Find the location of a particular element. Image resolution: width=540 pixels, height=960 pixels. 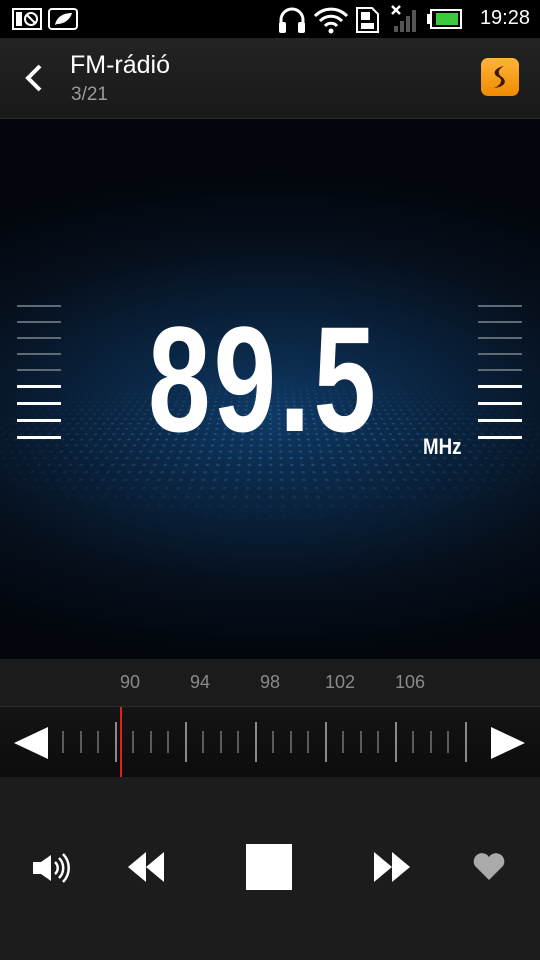

scale-label: 98 is located at coordinates (270, 682).